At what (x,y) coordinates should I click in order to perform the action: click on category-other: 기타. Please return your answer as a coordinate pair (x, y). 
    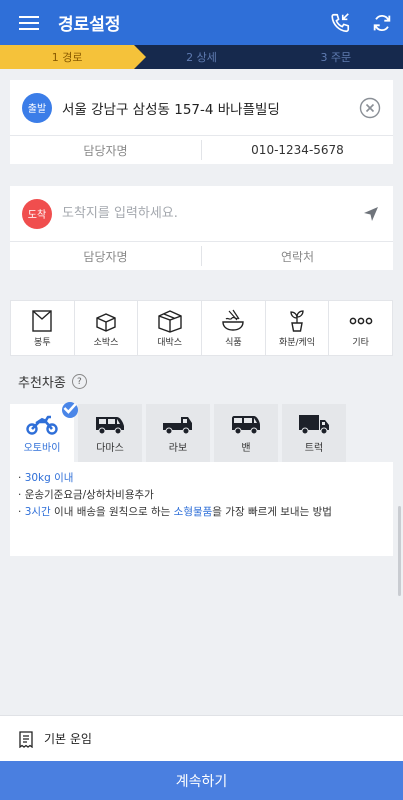
    Looking at the image, I should click on (360, 328).